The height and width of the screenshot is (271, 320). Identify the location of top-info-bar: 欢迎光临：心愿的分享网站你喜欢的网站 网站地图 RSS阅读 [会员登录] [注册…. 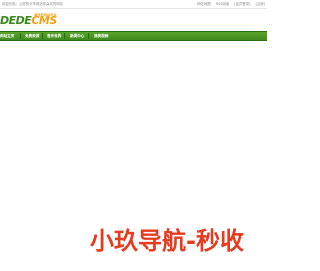
(133, 4).